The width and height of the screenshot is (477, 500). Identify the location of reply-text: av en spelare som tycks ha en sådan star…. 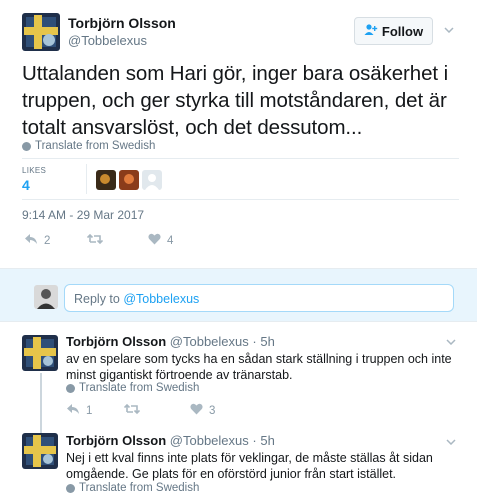
(259, 367).